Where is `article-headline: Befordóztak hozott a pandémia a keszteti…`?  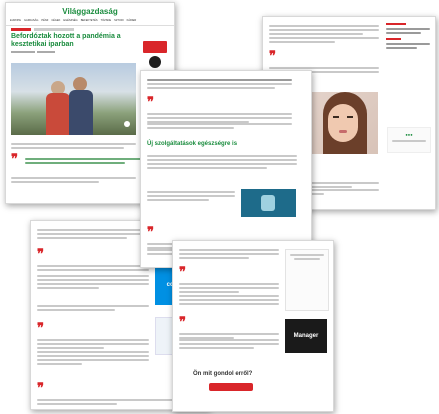
article-headline: Befordóztak hozott a pandémia a keszteti… is located at coordinates (71, 41).